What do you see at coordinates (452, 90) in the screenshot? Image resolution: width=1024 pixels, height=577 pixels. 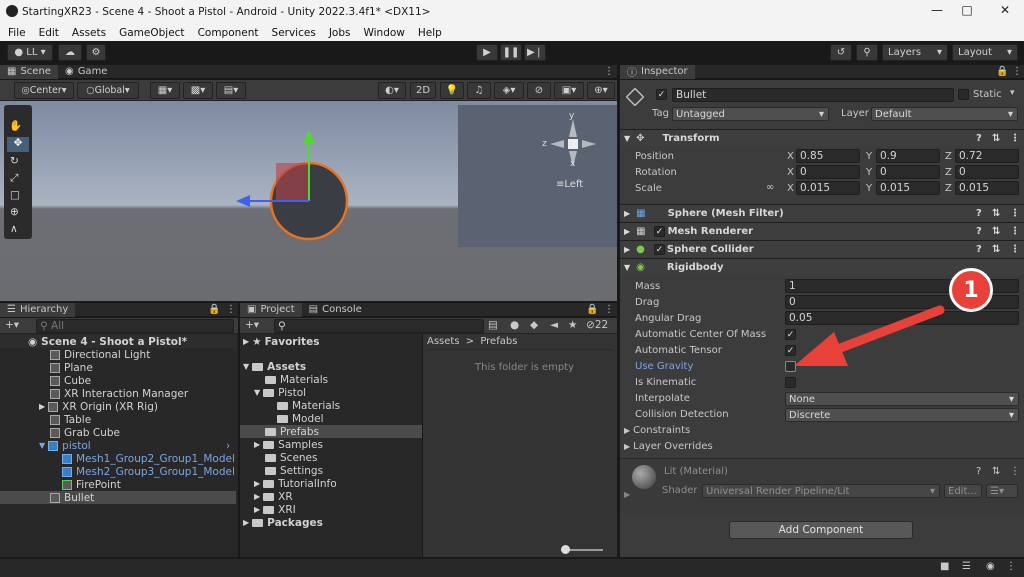 I see `lighting-icon: 💡` at bounding box center [452, 90].